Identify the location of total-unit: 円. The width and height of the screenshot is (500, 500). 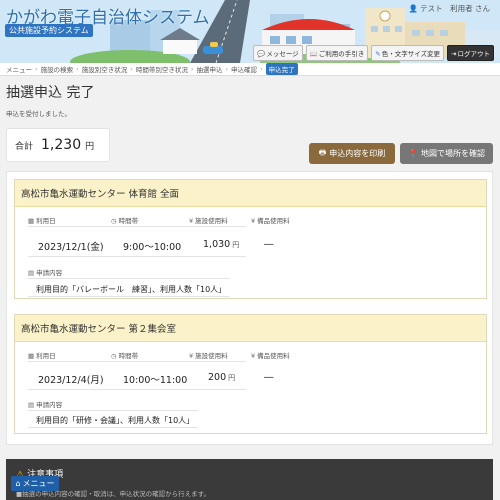
(90, 146).